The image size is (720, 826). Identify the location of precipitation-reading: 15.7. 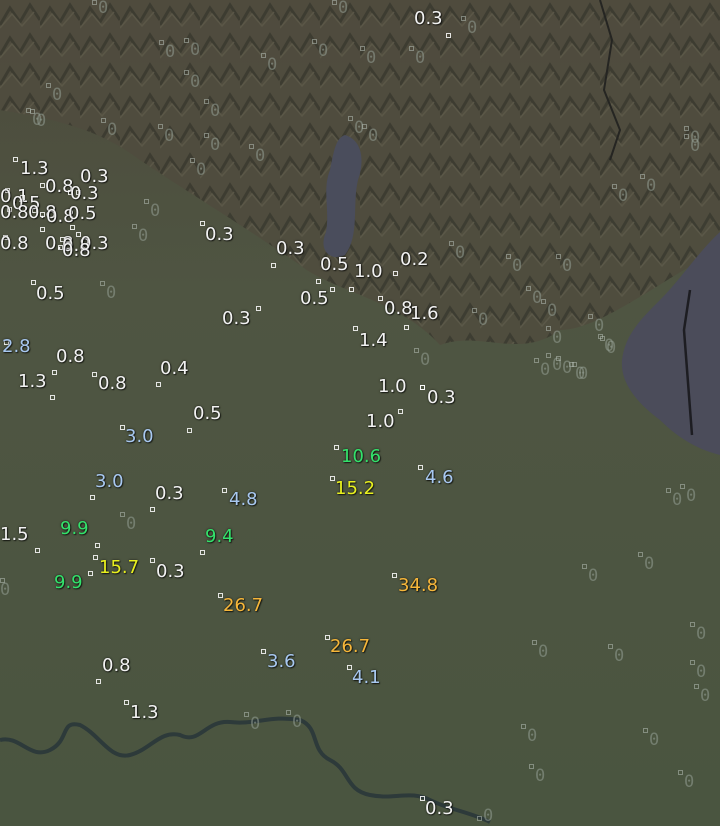
(119, 567).